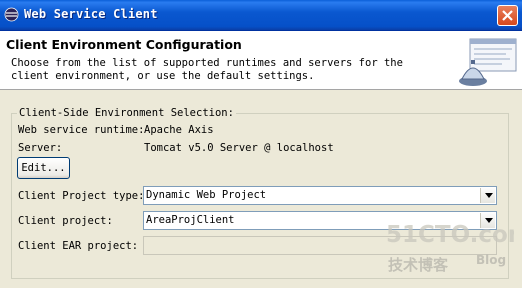 The width and height of the screenshot is (522, 288). I want to click on site-watermark: 51CTO.com 技术博客 Blog, so click(450, 248).